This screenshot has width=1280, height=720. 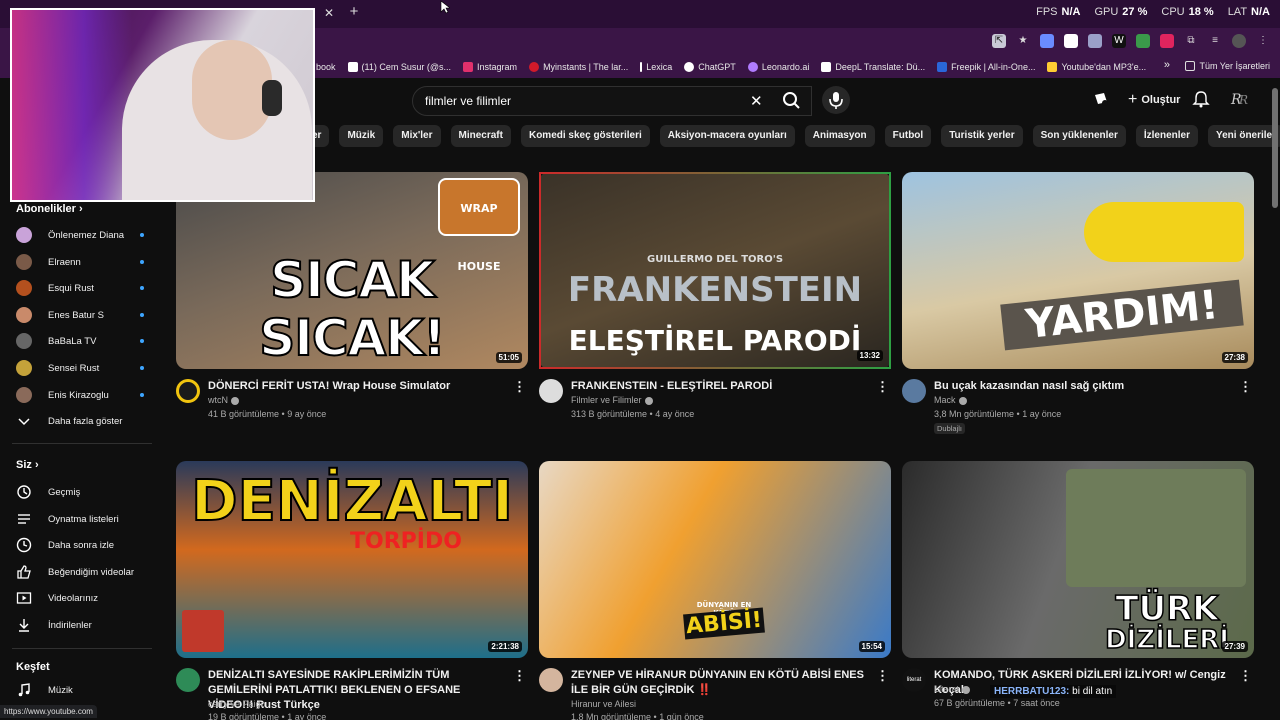 I want to click on install-icon: ⇱, so click(x=999, y=41).